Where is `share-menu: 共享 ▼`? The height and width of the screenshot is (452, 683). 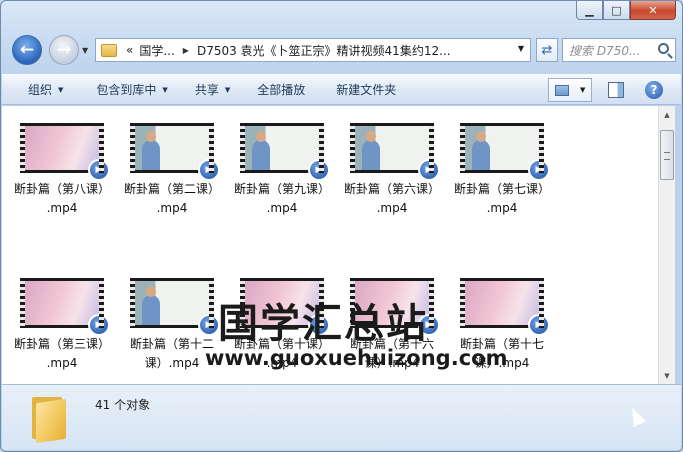 share-menu: 共享 ▼ is located at coordinates (214, 89).